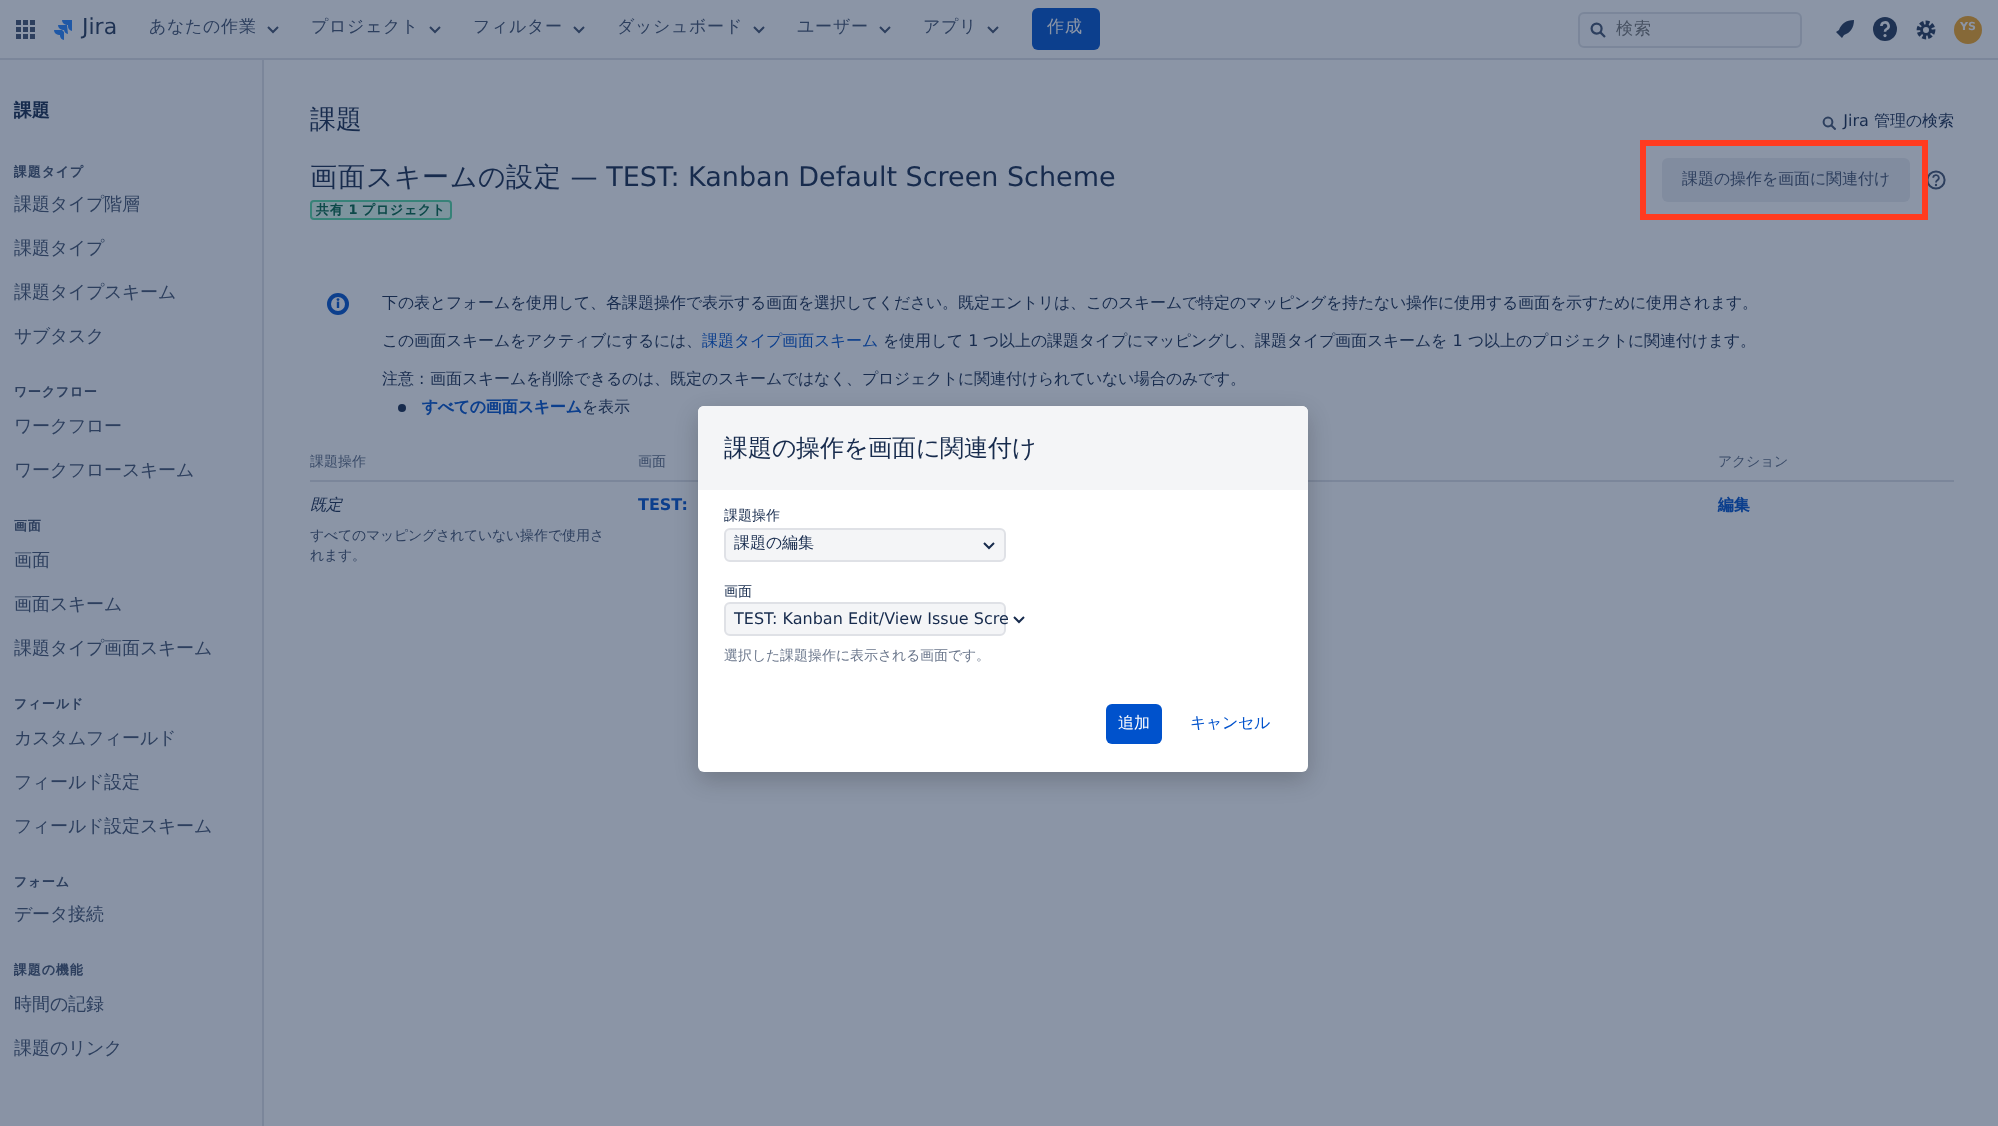 The height and width of the screenshot is (1126, 1998). Describe the element at coordinates (59, 250) in the screenshot. I see `sidebar-item: 課題タイプ` at that location.